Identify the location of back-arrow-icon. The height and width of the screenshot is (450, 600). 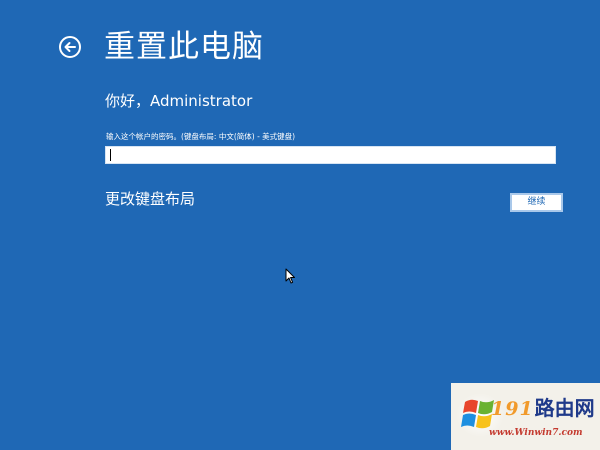
(70, 47).